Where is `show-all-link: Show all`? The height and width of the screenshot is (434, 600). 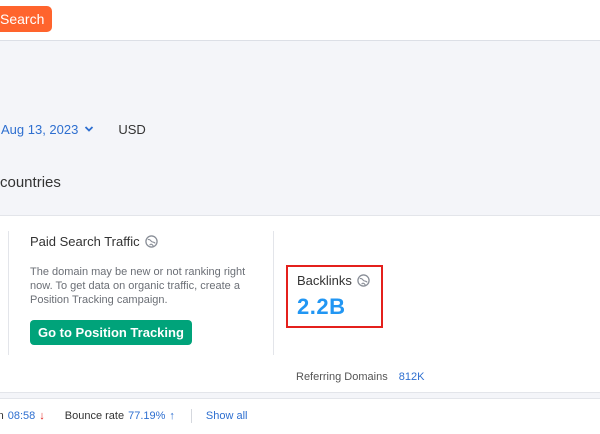
show-all-link: Show all is located at coordinates (227, 416).